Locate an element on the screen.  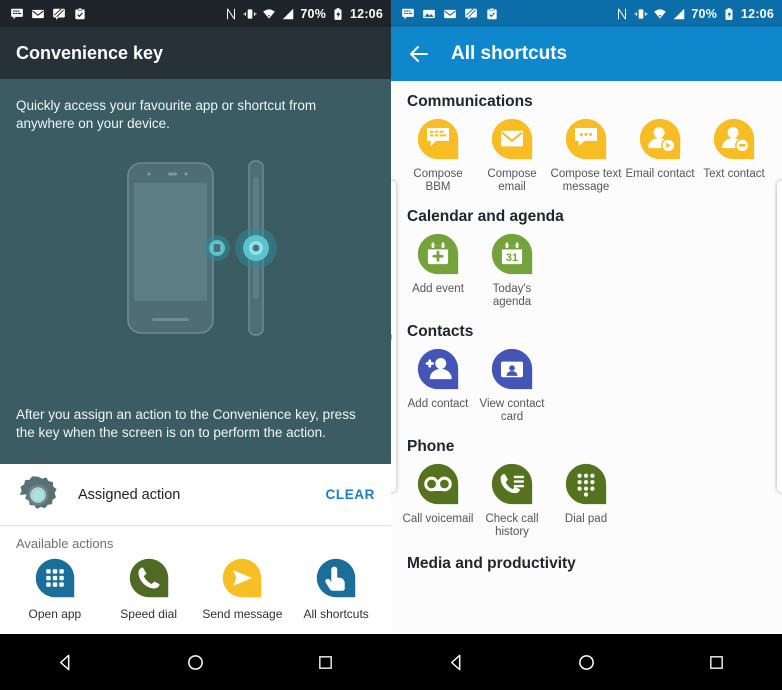
navigation-bar-left is located at coordinates (195, 662).